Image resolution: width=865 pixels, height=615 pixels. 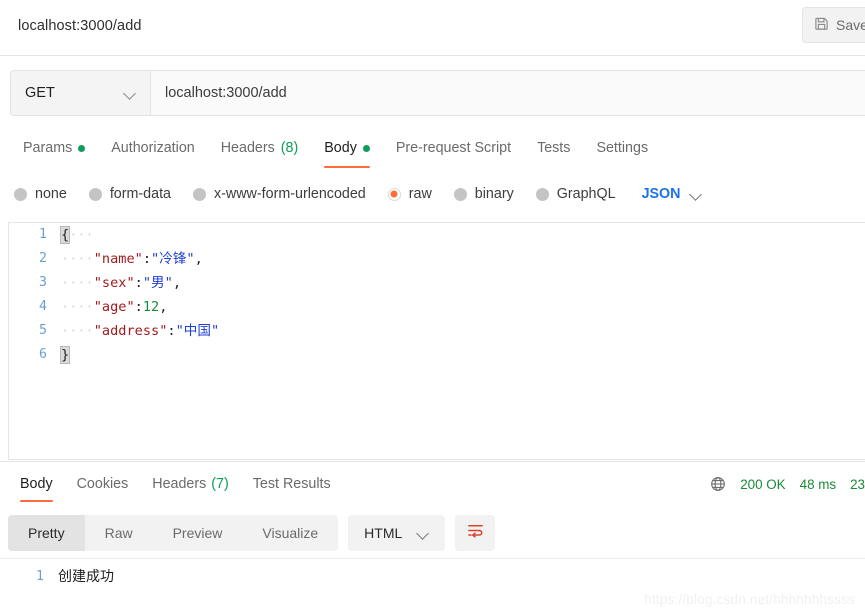 What do you see at coordinates (118, 259) in the screenshot?
I see `code-token: "name"` at bounding box center [118, 259].